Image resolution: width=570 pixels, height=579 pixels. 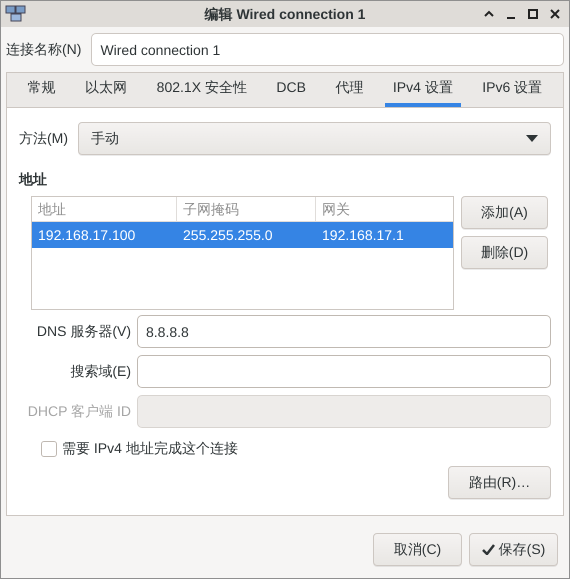 What do you see at coordinates (291, 89) in the screenshot?
I see `tab: DCB` at bounding box center [291, 89].